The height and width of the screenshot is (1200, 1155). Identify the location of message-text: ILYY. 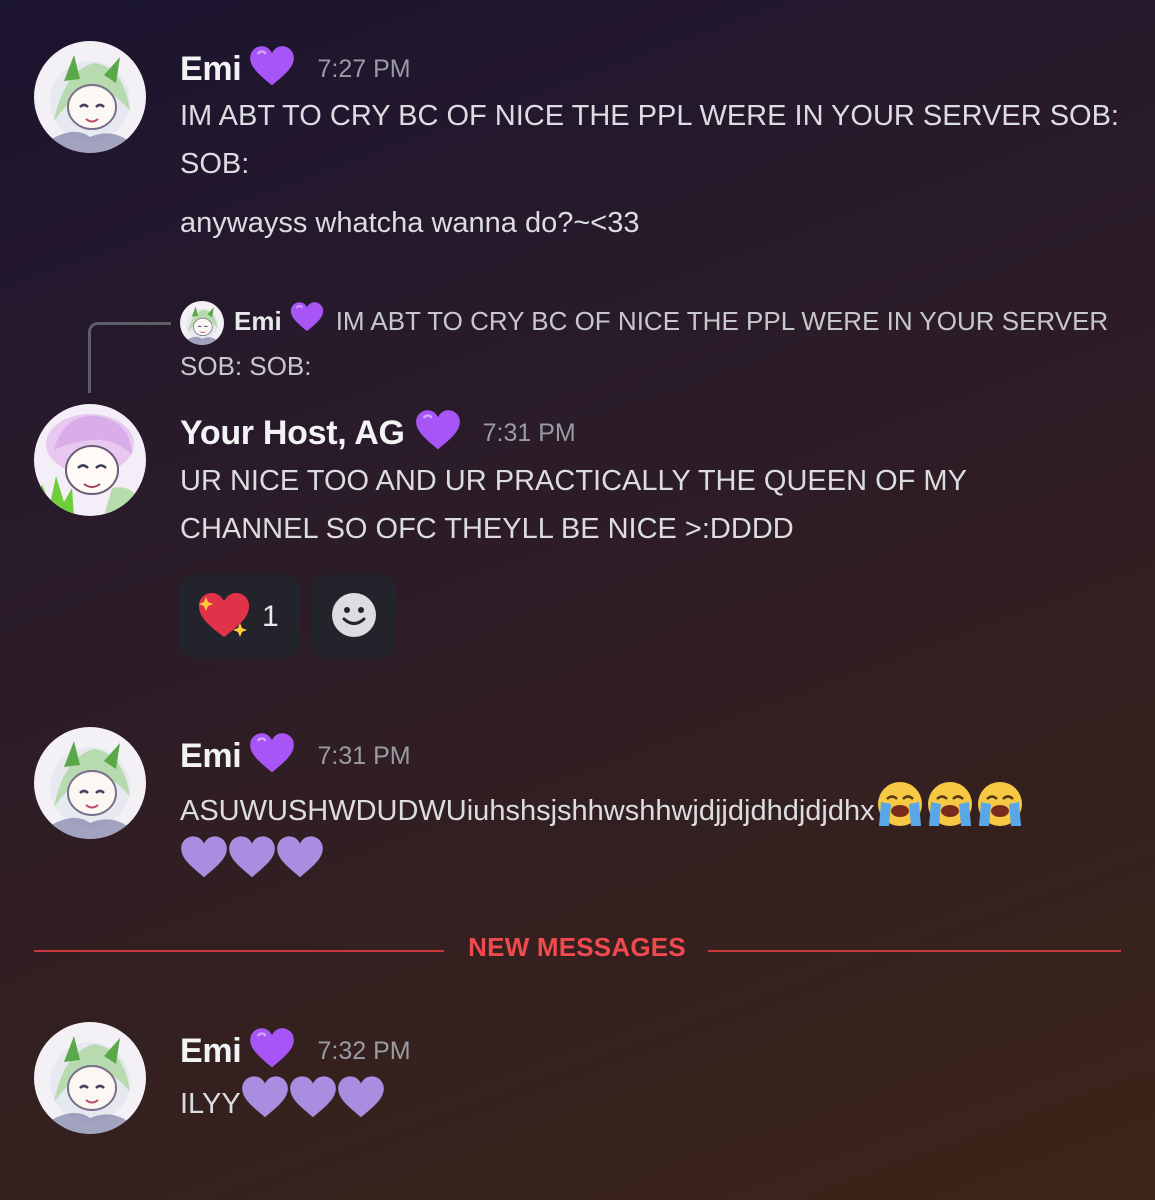
(655, 1105).